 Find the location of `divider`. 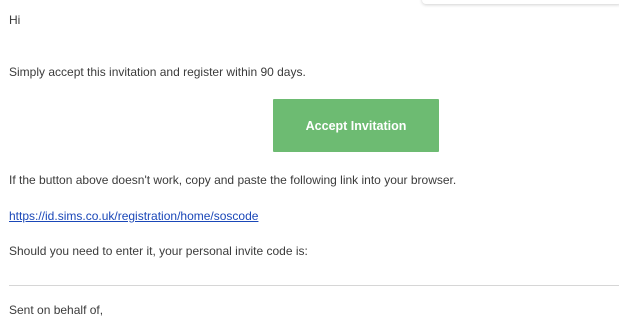

divider is located at coordinates (314, 285).